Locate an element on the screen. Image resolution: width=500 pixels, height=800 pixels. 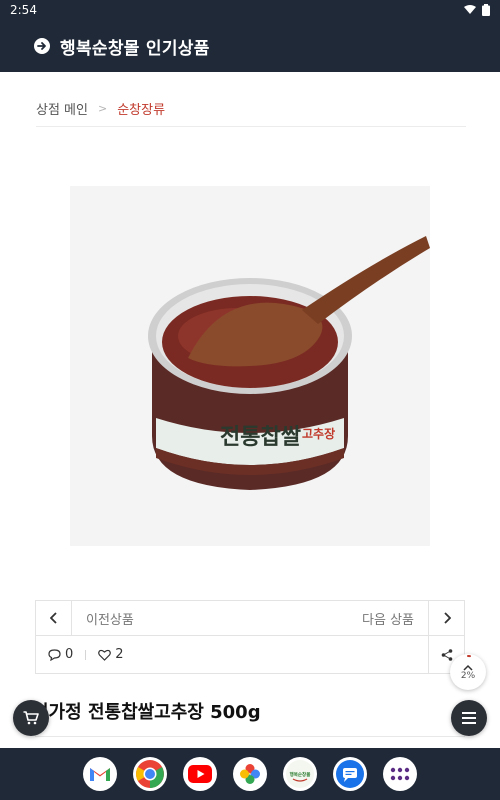
prev-product-label: 이전상품 is located at coordinates (217, 618).